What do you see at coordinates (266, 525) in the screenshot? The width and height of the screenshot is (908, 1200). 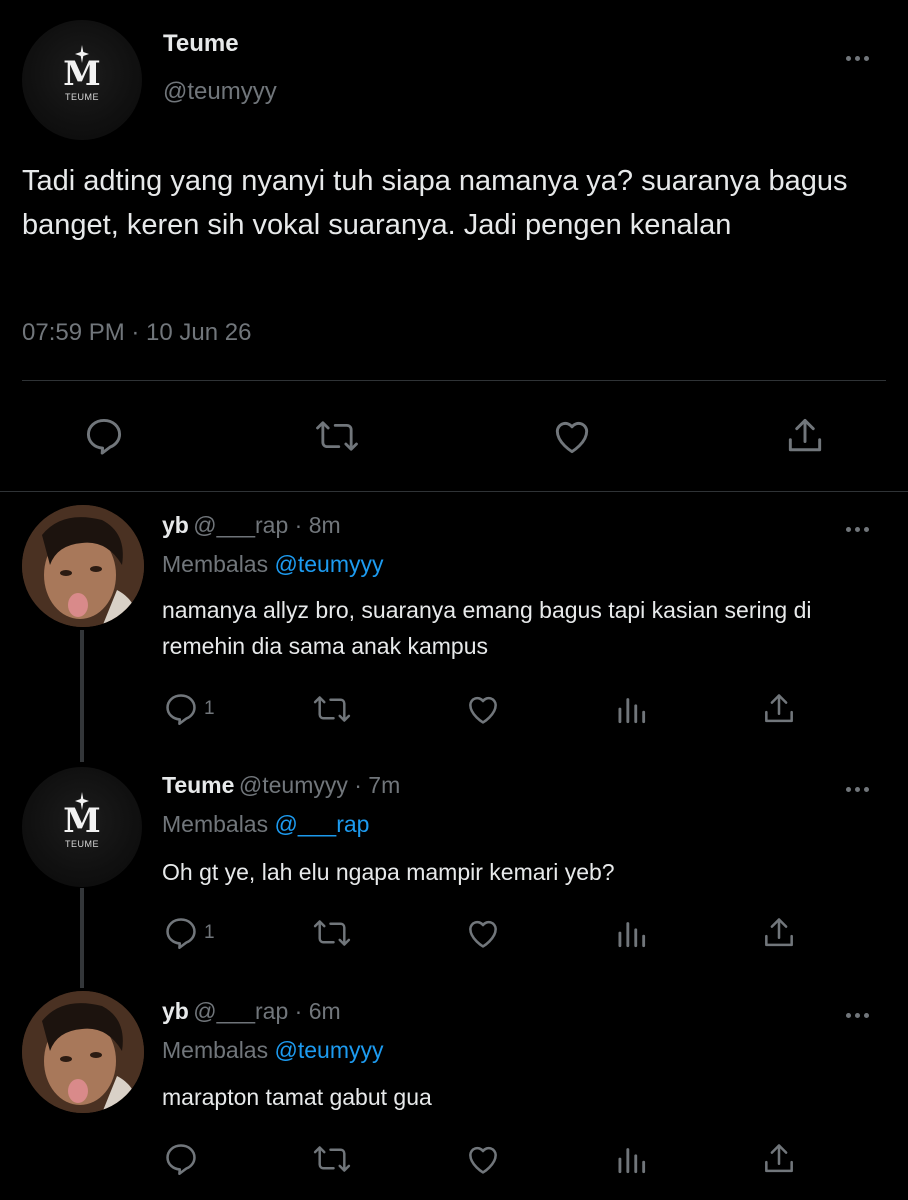 I see `reply-1-handle-time: @___rap · 8m` at bounding box center [266, 525].